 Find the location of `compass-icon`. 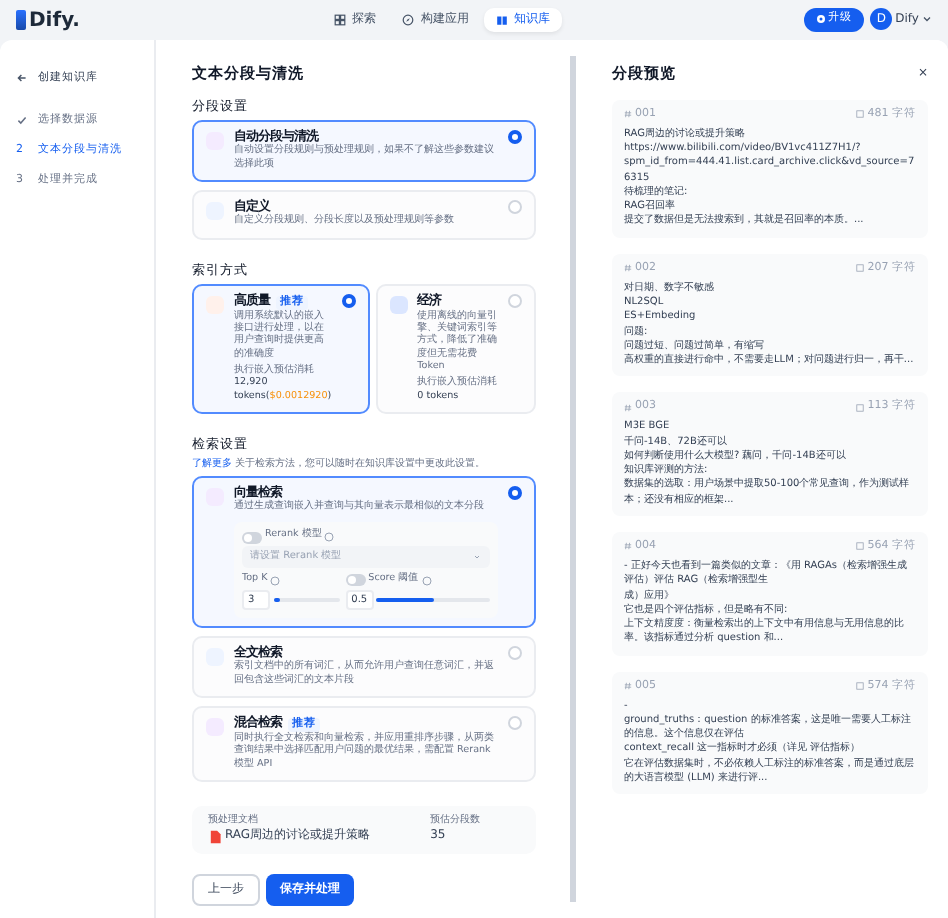

compass-icon is located at coordinates (408, 19).